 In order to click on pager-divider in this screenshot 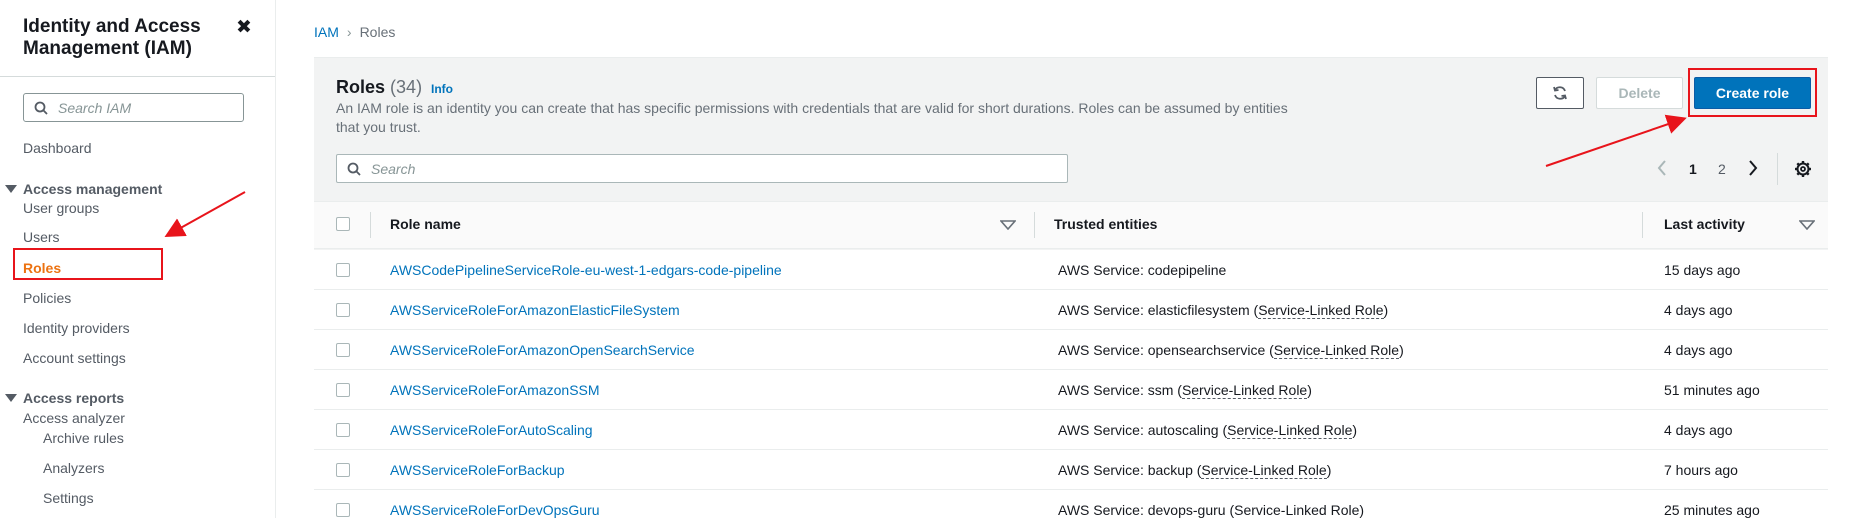, I will do `click(1777, 169)`.